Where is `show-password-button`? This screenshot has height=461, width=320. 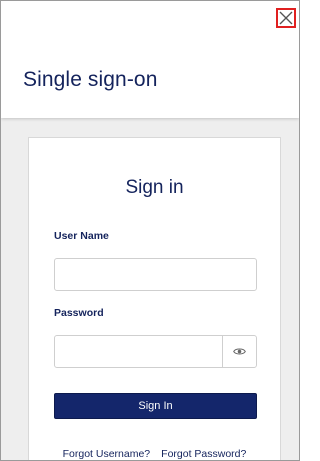 show-password-button is located at coordinates (239, 351).